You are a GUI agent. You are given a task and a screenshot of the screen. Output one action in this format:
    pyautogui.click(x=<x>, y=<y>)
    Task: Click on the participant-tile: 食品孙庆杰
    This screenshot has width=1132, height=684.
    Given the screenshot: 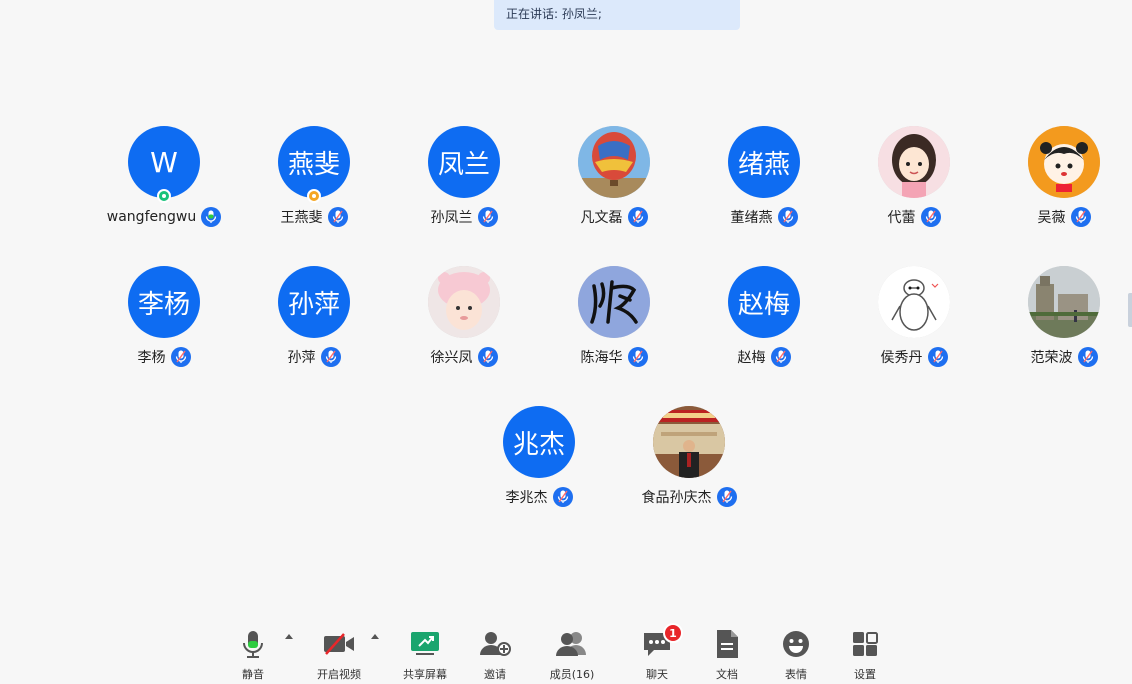 What is the action you would take?
    pyautogui.click(x=689, y=466)
    